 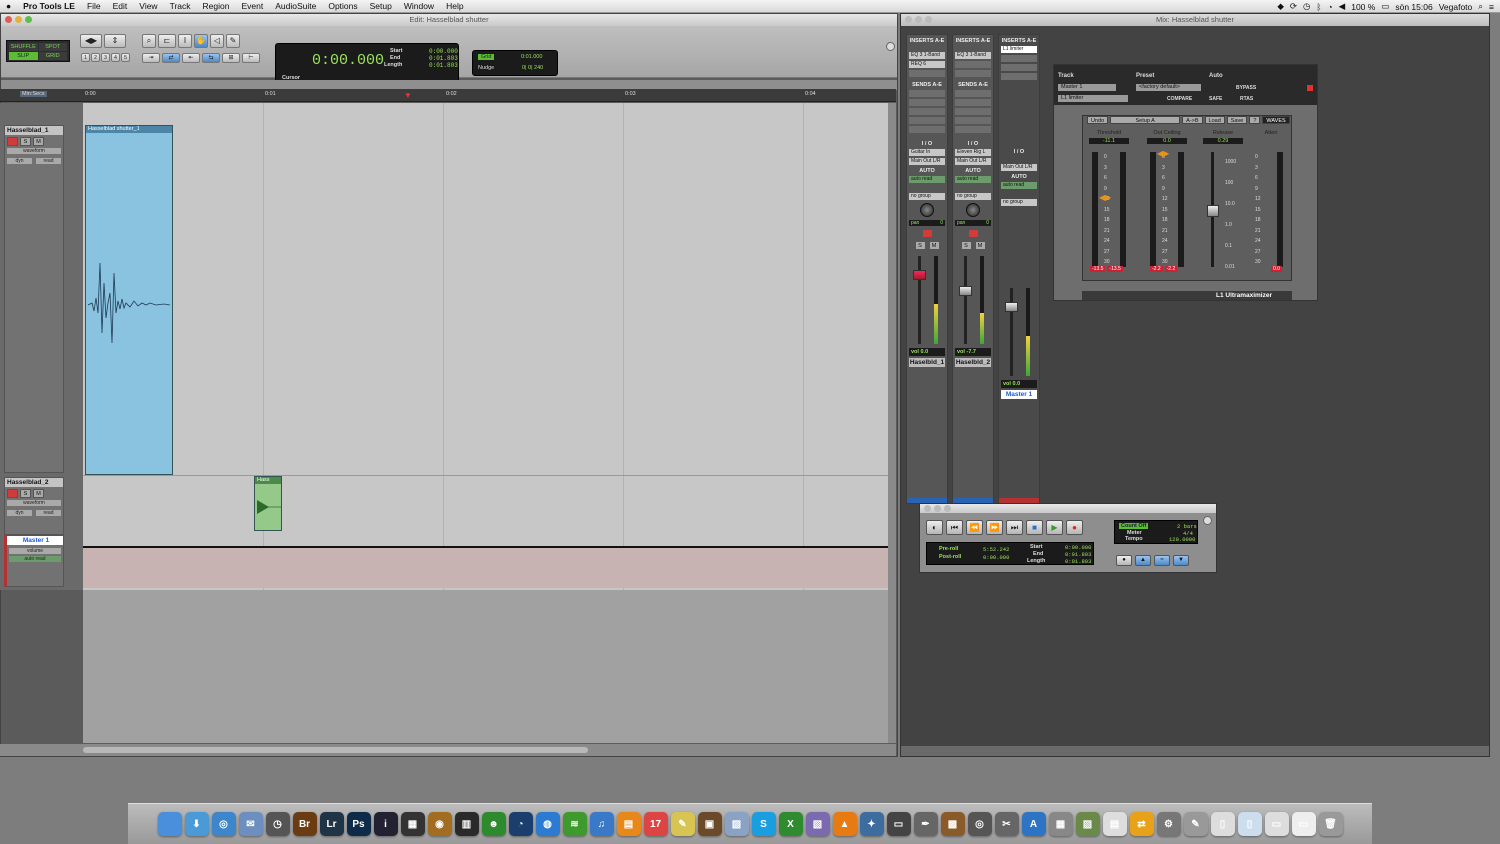 What do you see at coordinates (927, 210) in the screenshot?
I see `pan-knob` at bounding box center [927, 210].